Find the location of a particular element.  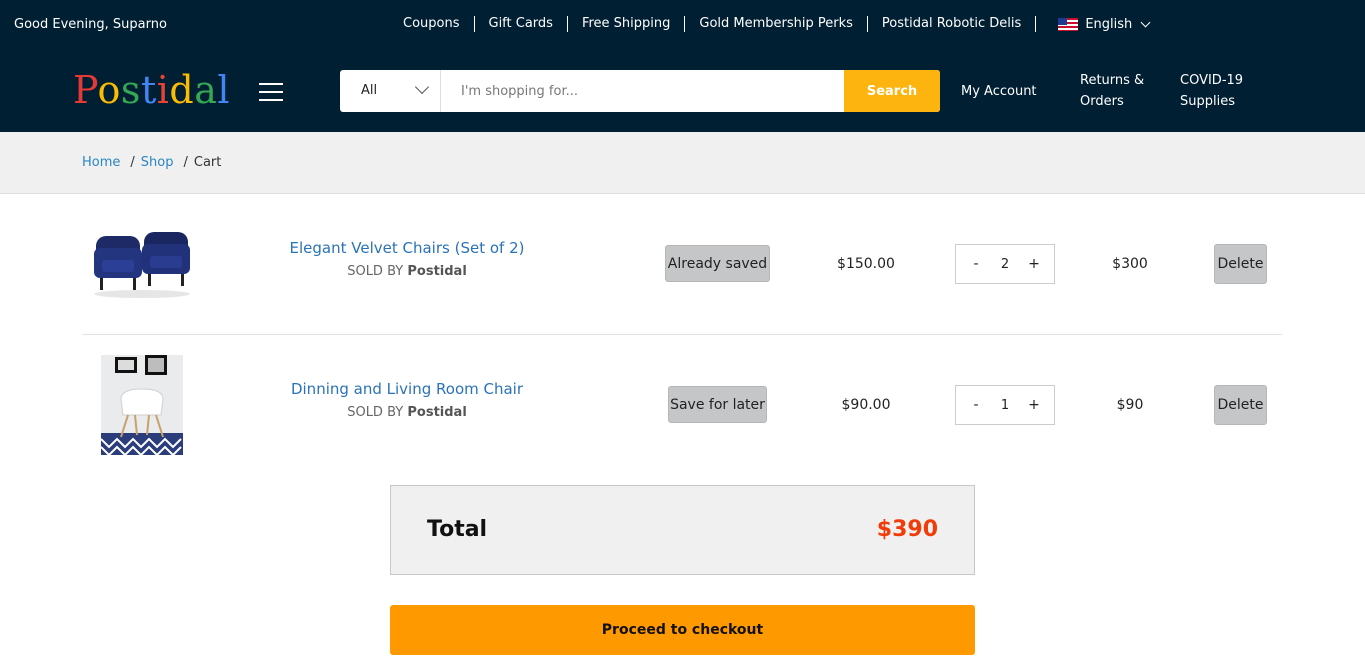

unit-price: $90.00 is located at coordinates (866, 405).